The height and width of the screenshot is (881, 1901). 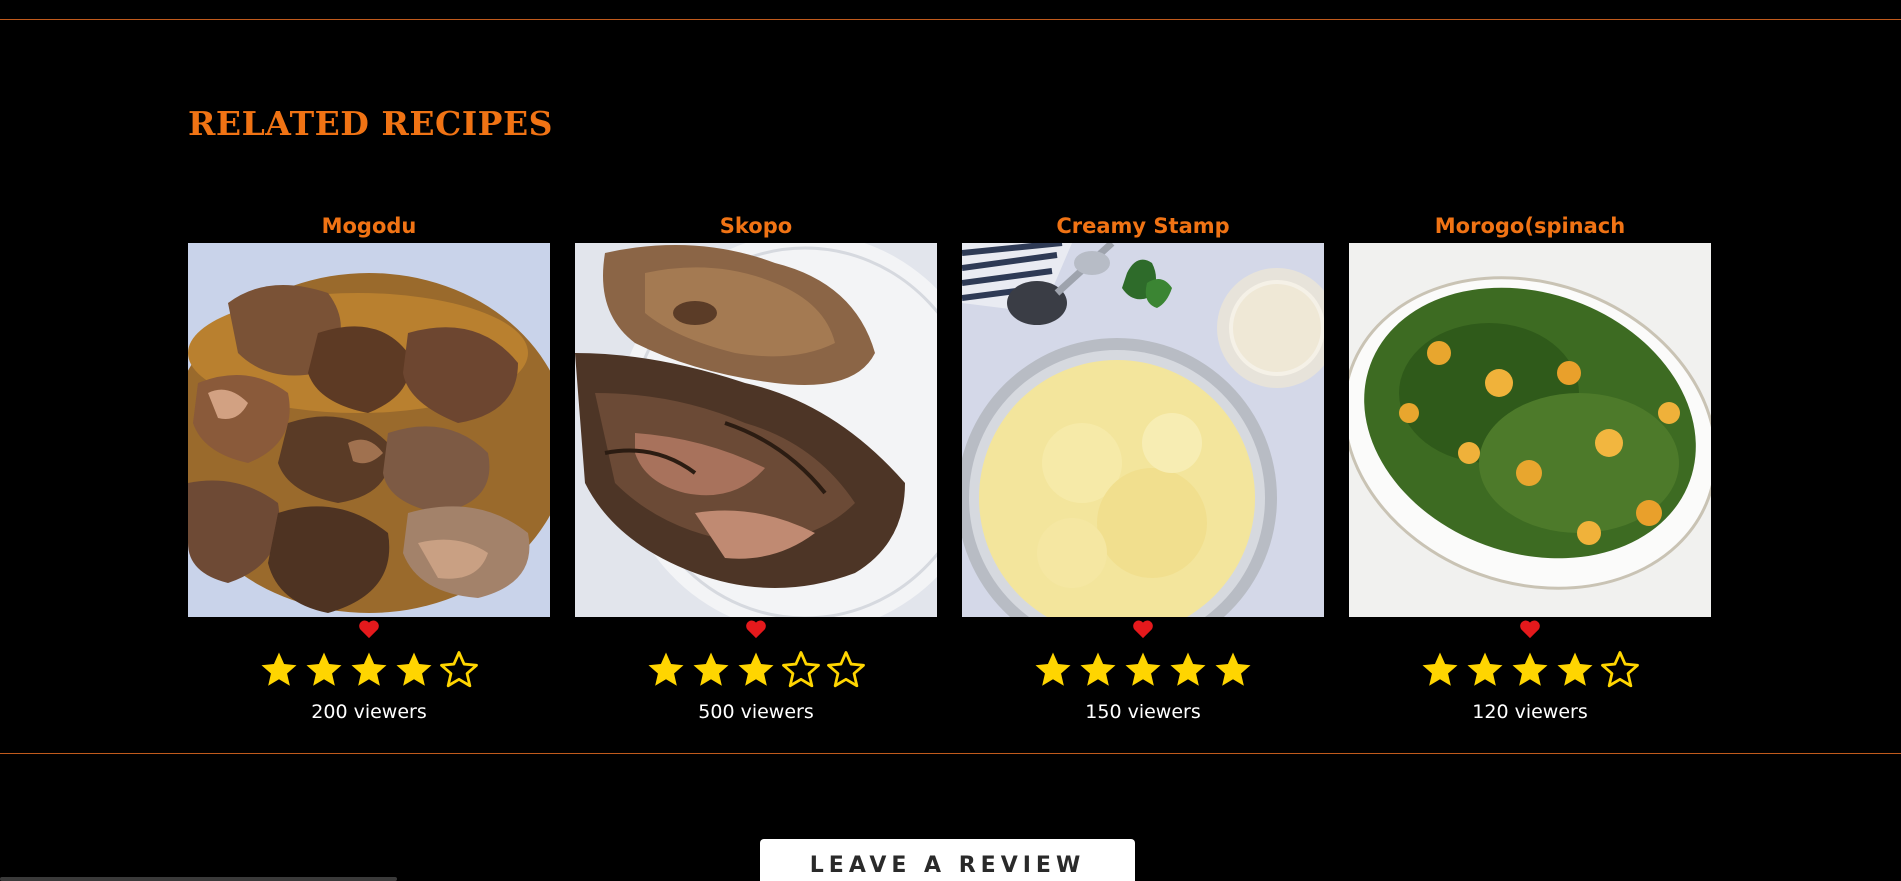 I want to click on top-divider, so click(x=950, y=19).